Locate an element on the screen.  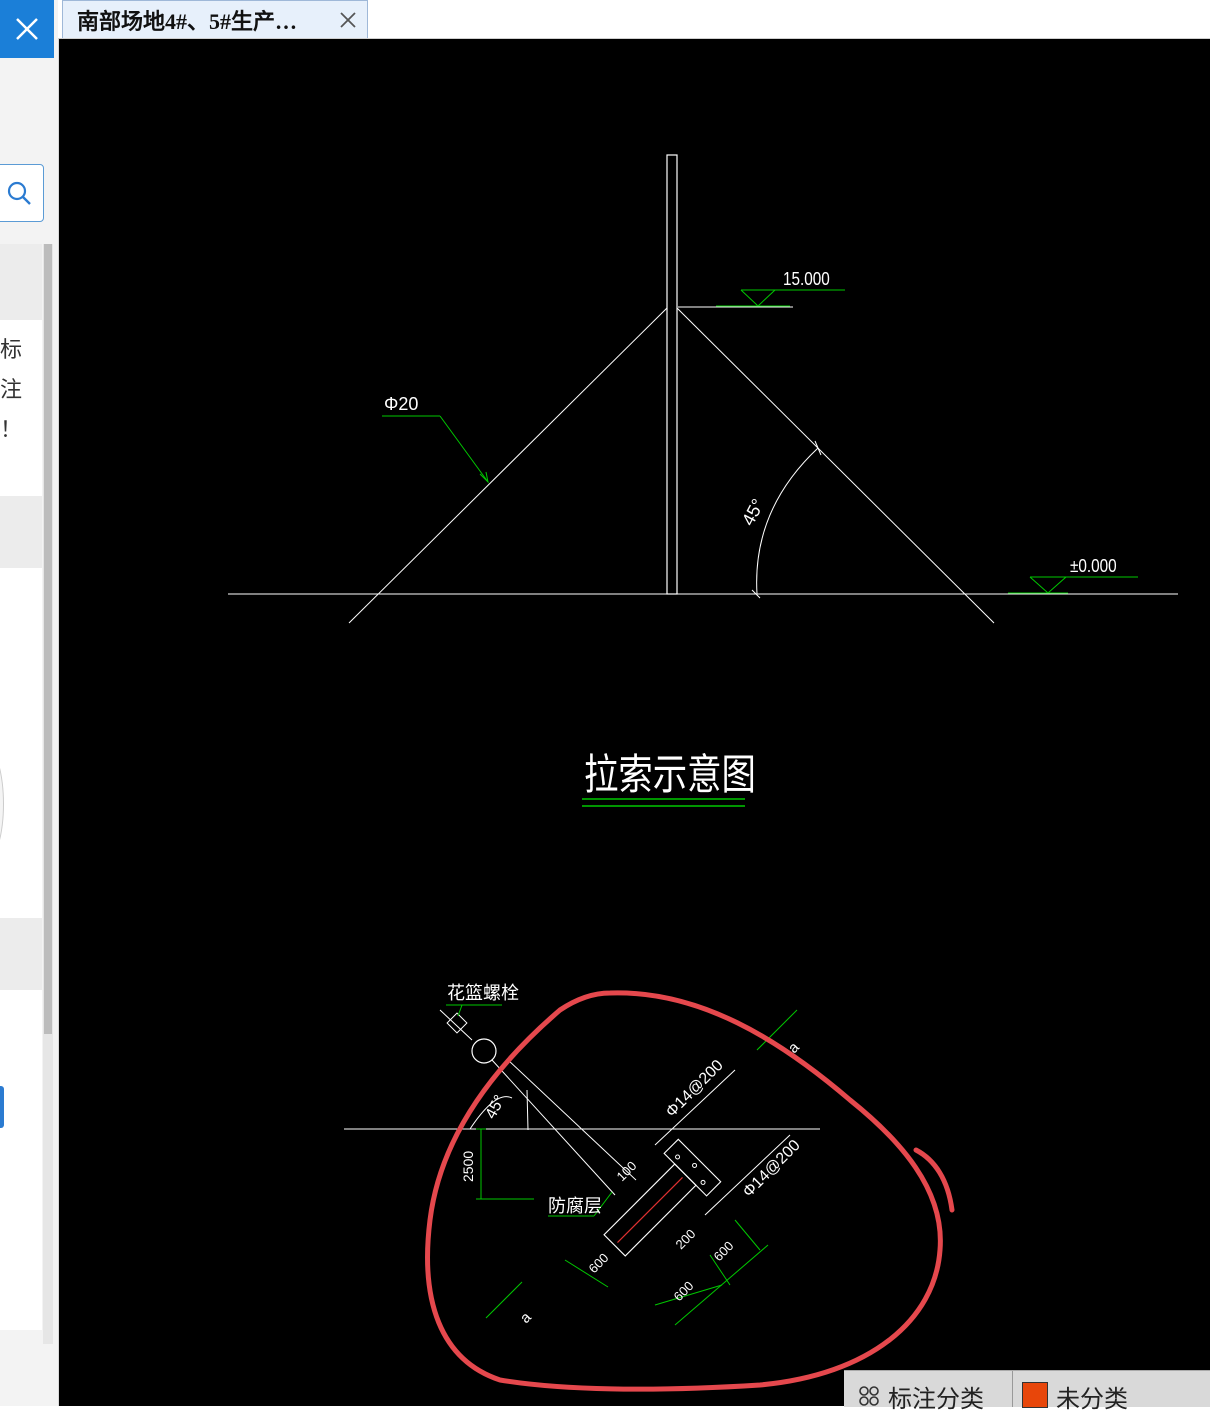
scrollbar-thumb is located at coordinates (48, 639).